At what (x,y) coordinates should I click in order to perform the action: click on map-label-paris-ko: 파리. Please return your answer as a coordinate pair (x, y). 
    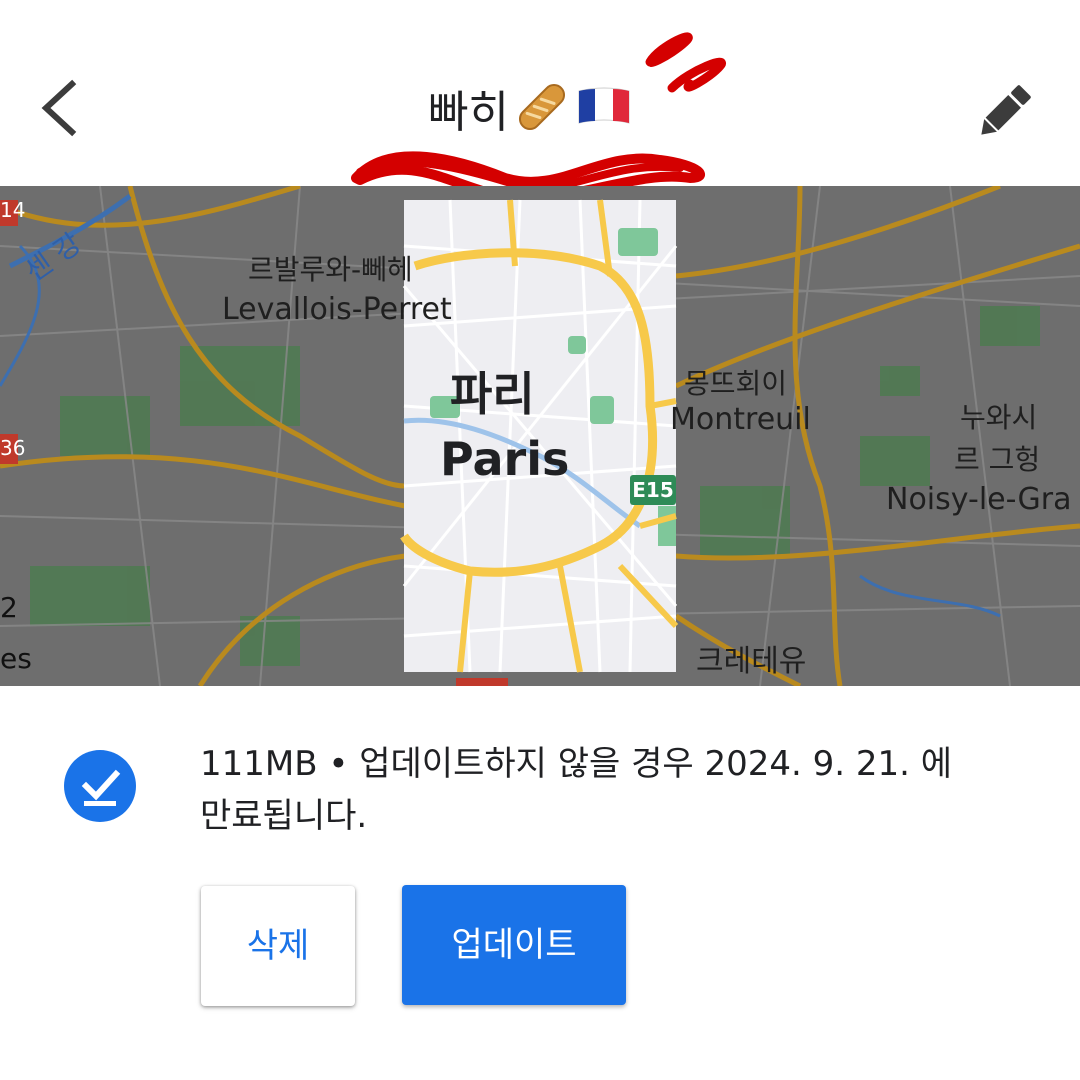
    Looking at the image, I should click on (492, 394).